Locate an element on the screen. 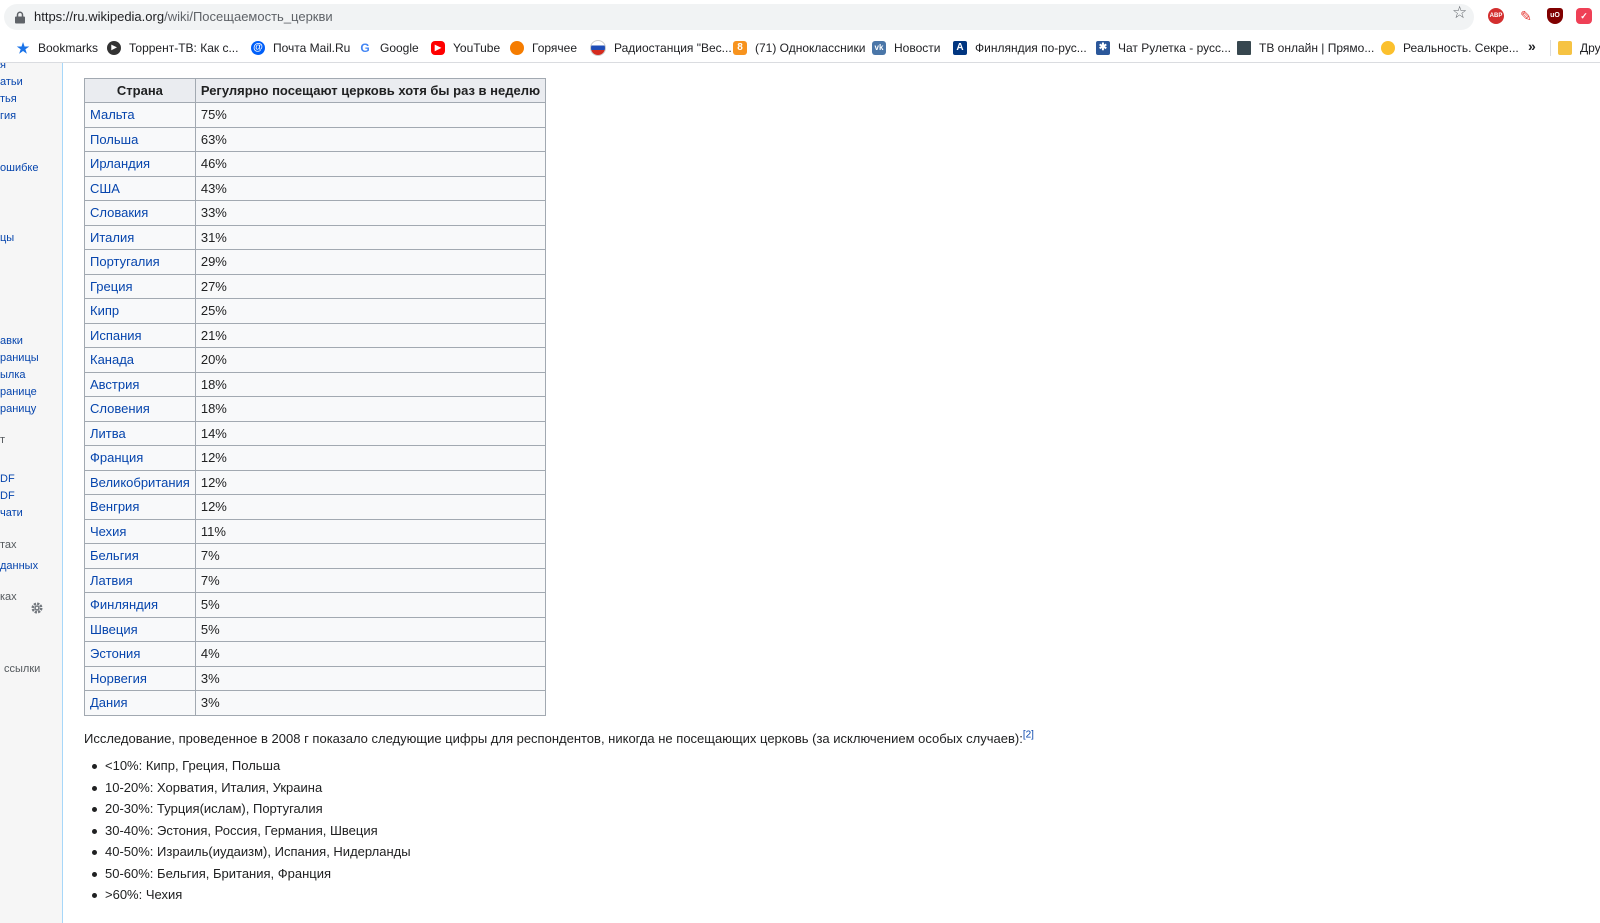 The image size is (1600, 923). country-link: Польша is located at coordinates (140, 139).